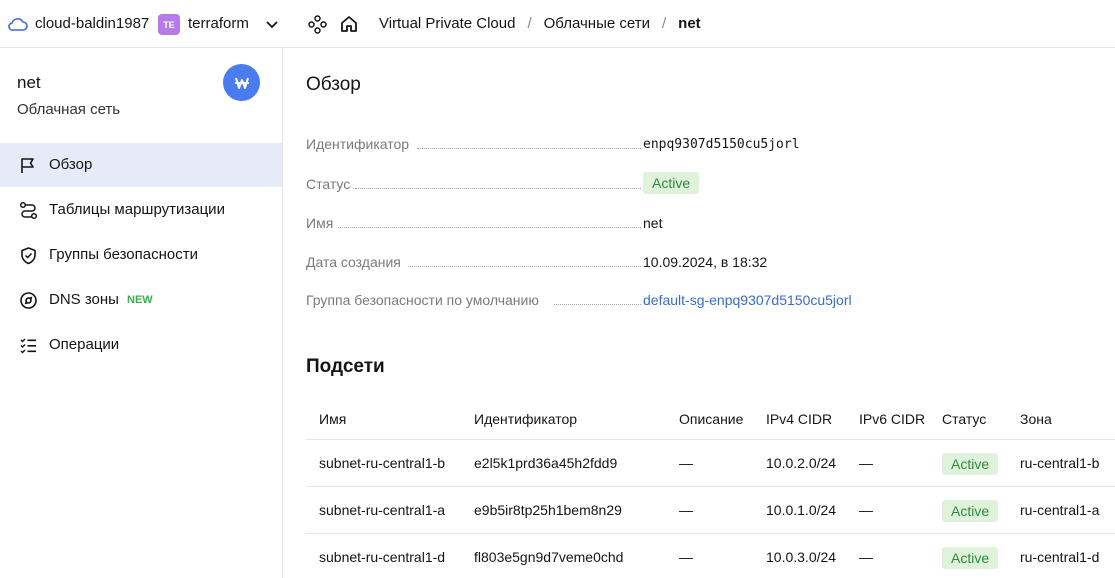  Describe the element at coordinates (382, 463) in the screenshot. I see `cell-name: subnet-ru-central1-b` at that location.